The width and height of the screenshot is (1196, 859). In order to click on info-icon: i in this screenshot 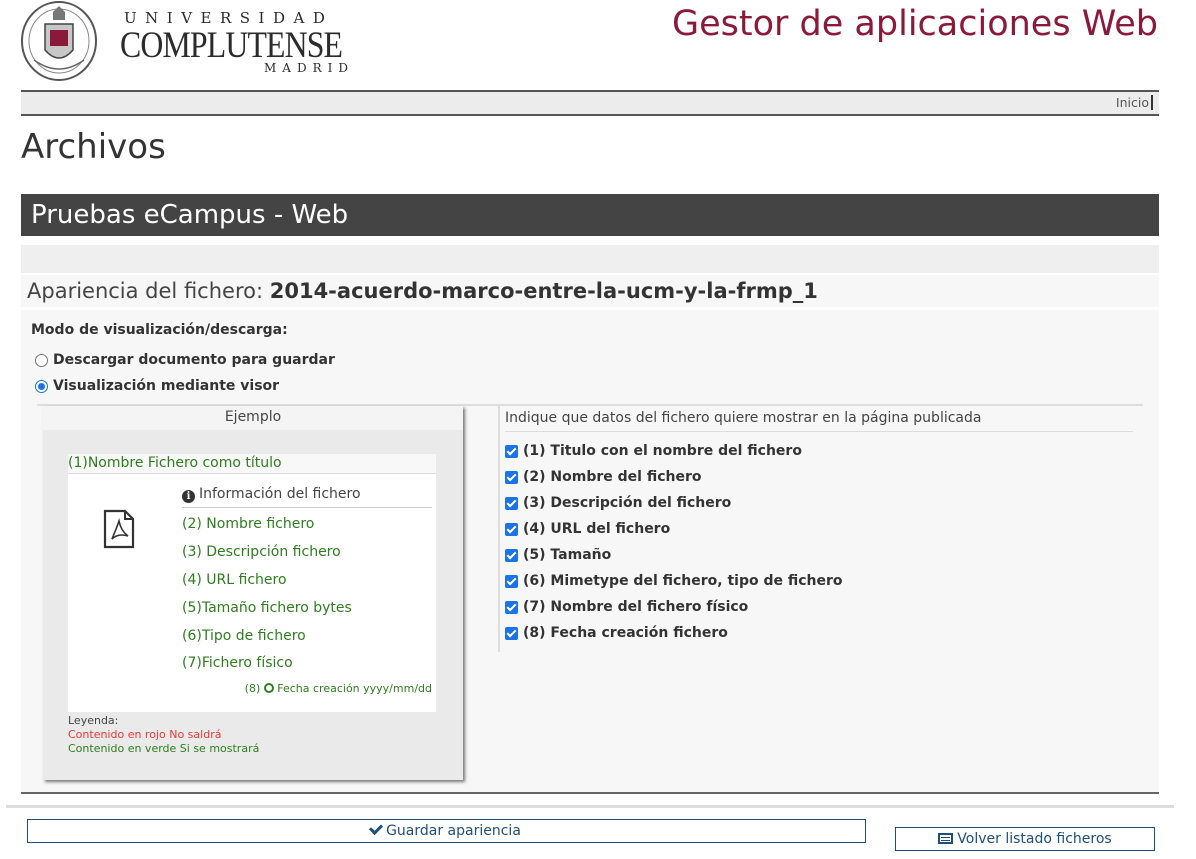, I will do `click(188, 496)`.